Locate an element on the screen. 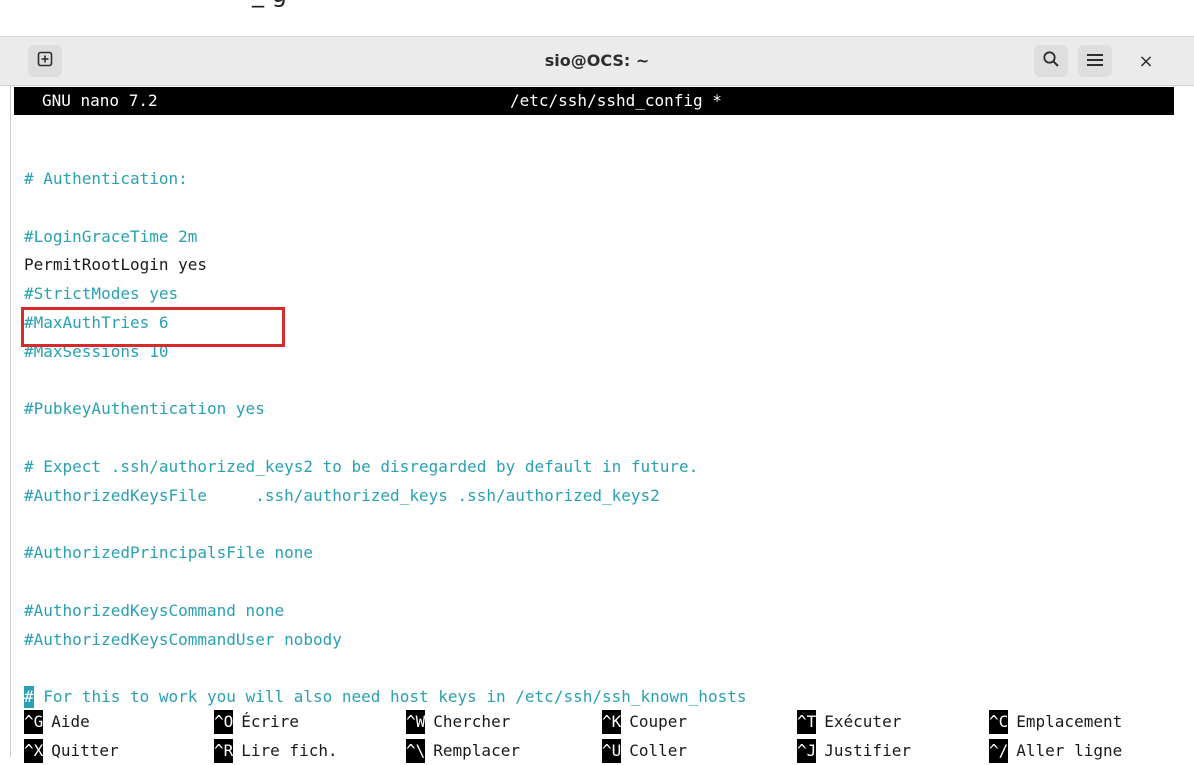 The height and width of the screenshot is (765, 1194). shortcut-item: ^/ Aller ligne is located at coordinates (1055, 751).